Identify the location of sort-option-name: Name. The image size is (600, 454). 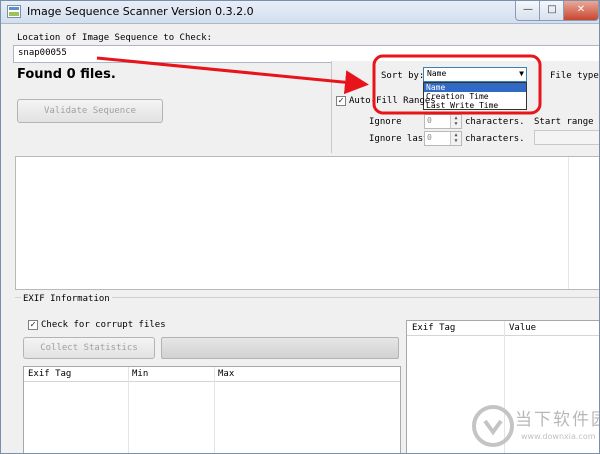
(475, 87).